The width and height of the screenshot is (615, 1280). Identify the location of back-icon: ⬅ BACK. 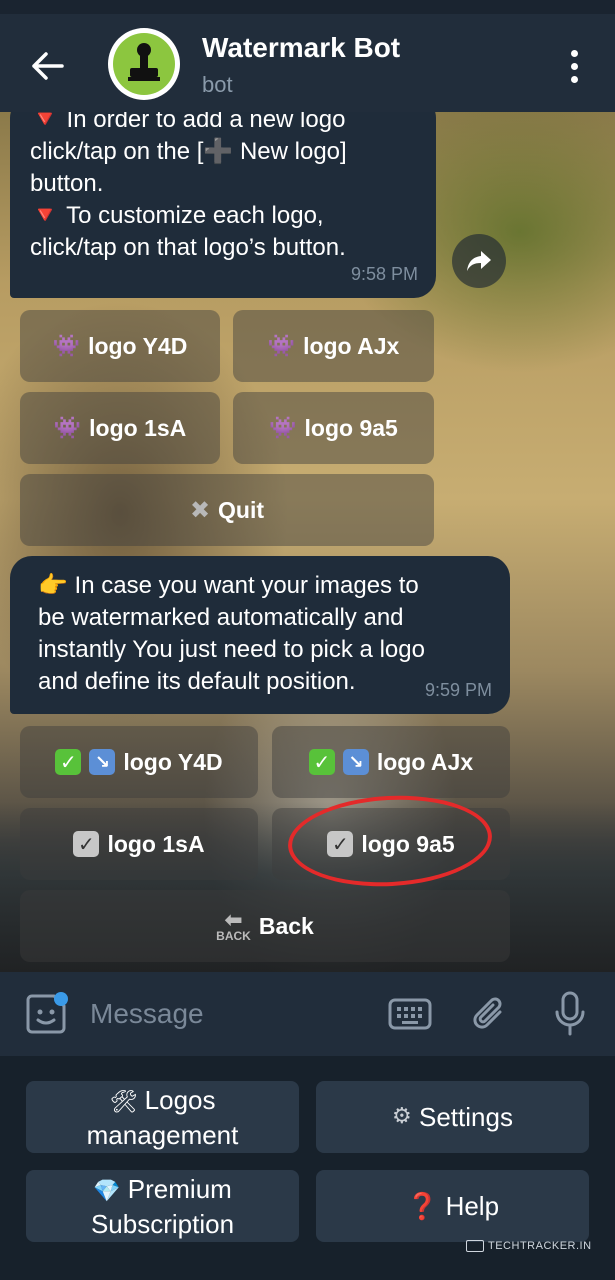
(233, 925).